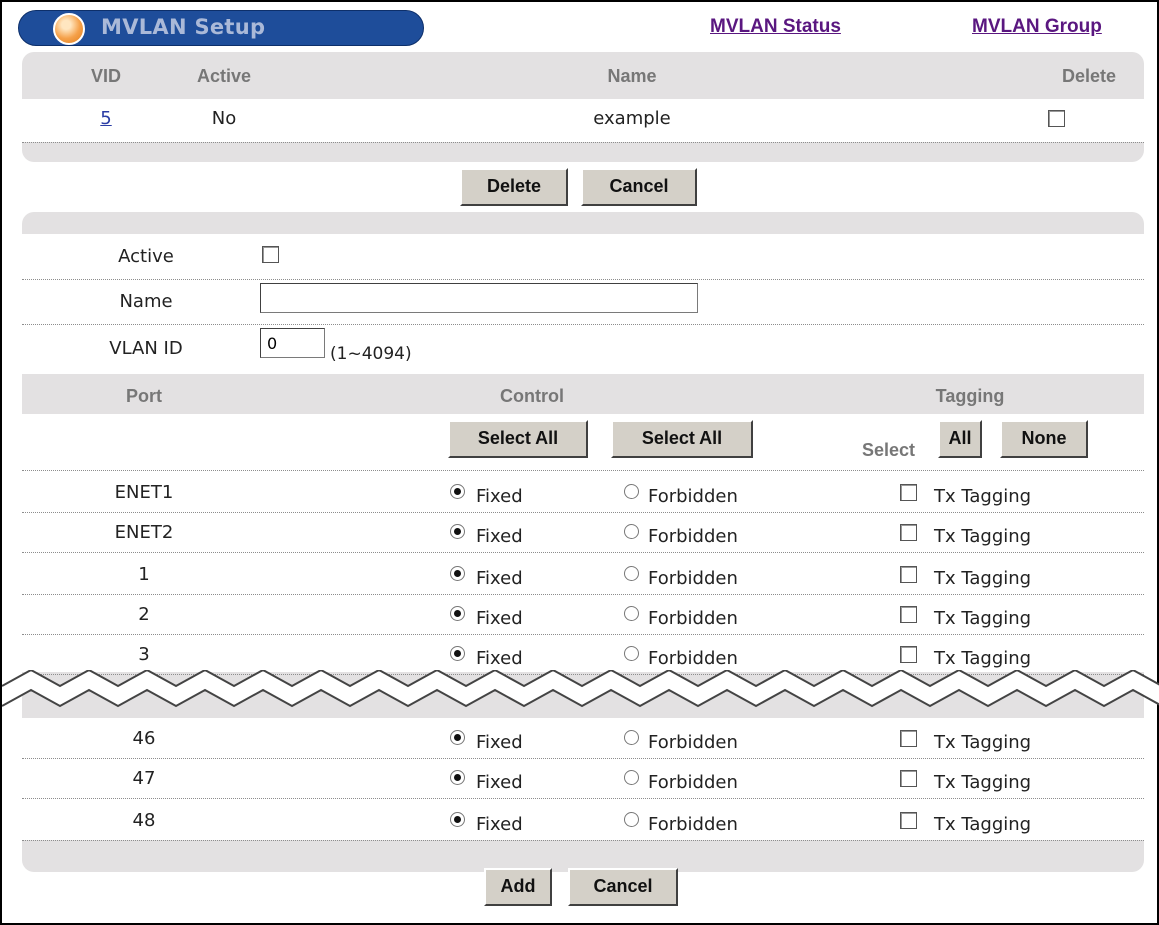 The width and height of the screenshot is (1159, 925). I want to click on tagging-select-label: Select, so click(889, 450).